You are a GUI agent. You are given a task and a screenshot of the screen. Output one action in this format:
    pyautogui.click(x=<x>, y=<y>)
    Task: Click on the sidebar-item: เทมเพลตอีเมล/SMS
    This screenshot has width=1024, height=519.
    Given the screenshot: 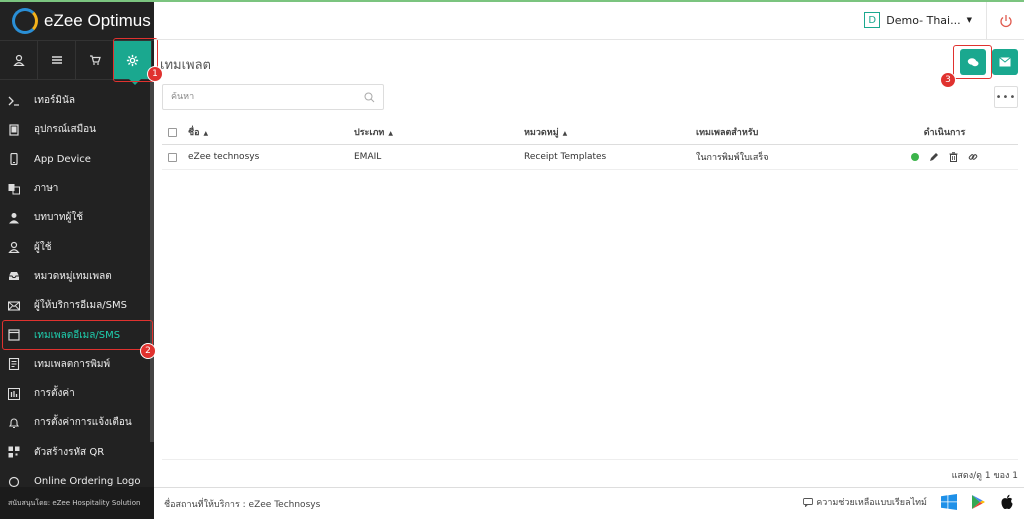 What is the action you would take?
    pyautogui.click(x=77, y=334)
    